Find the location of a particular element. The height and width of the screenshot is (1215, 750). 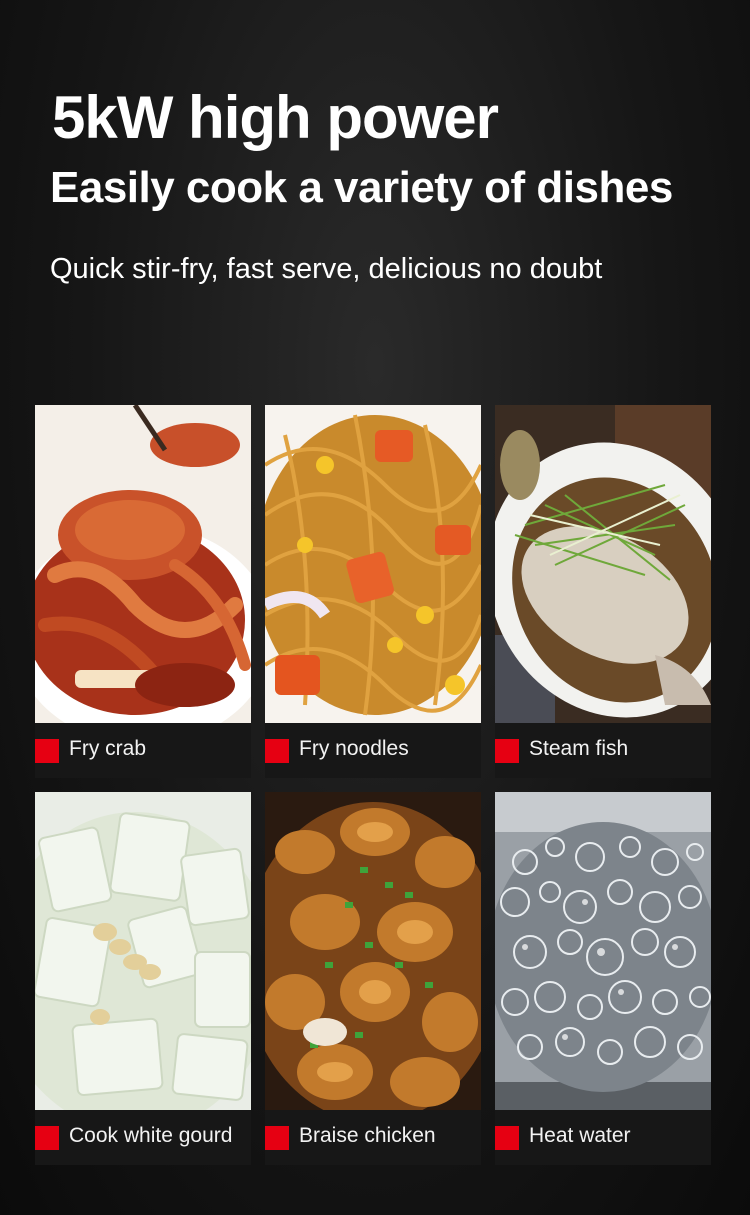

boiling-water-photo is located at coordinates (603, 951).